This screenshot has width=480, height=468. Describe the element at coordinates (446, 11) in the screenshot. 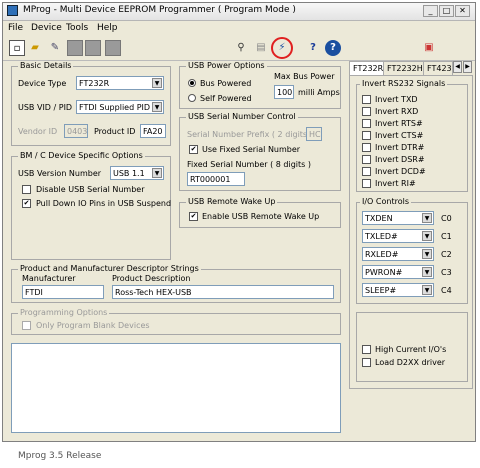

I see `maximize-button: □` at that location.